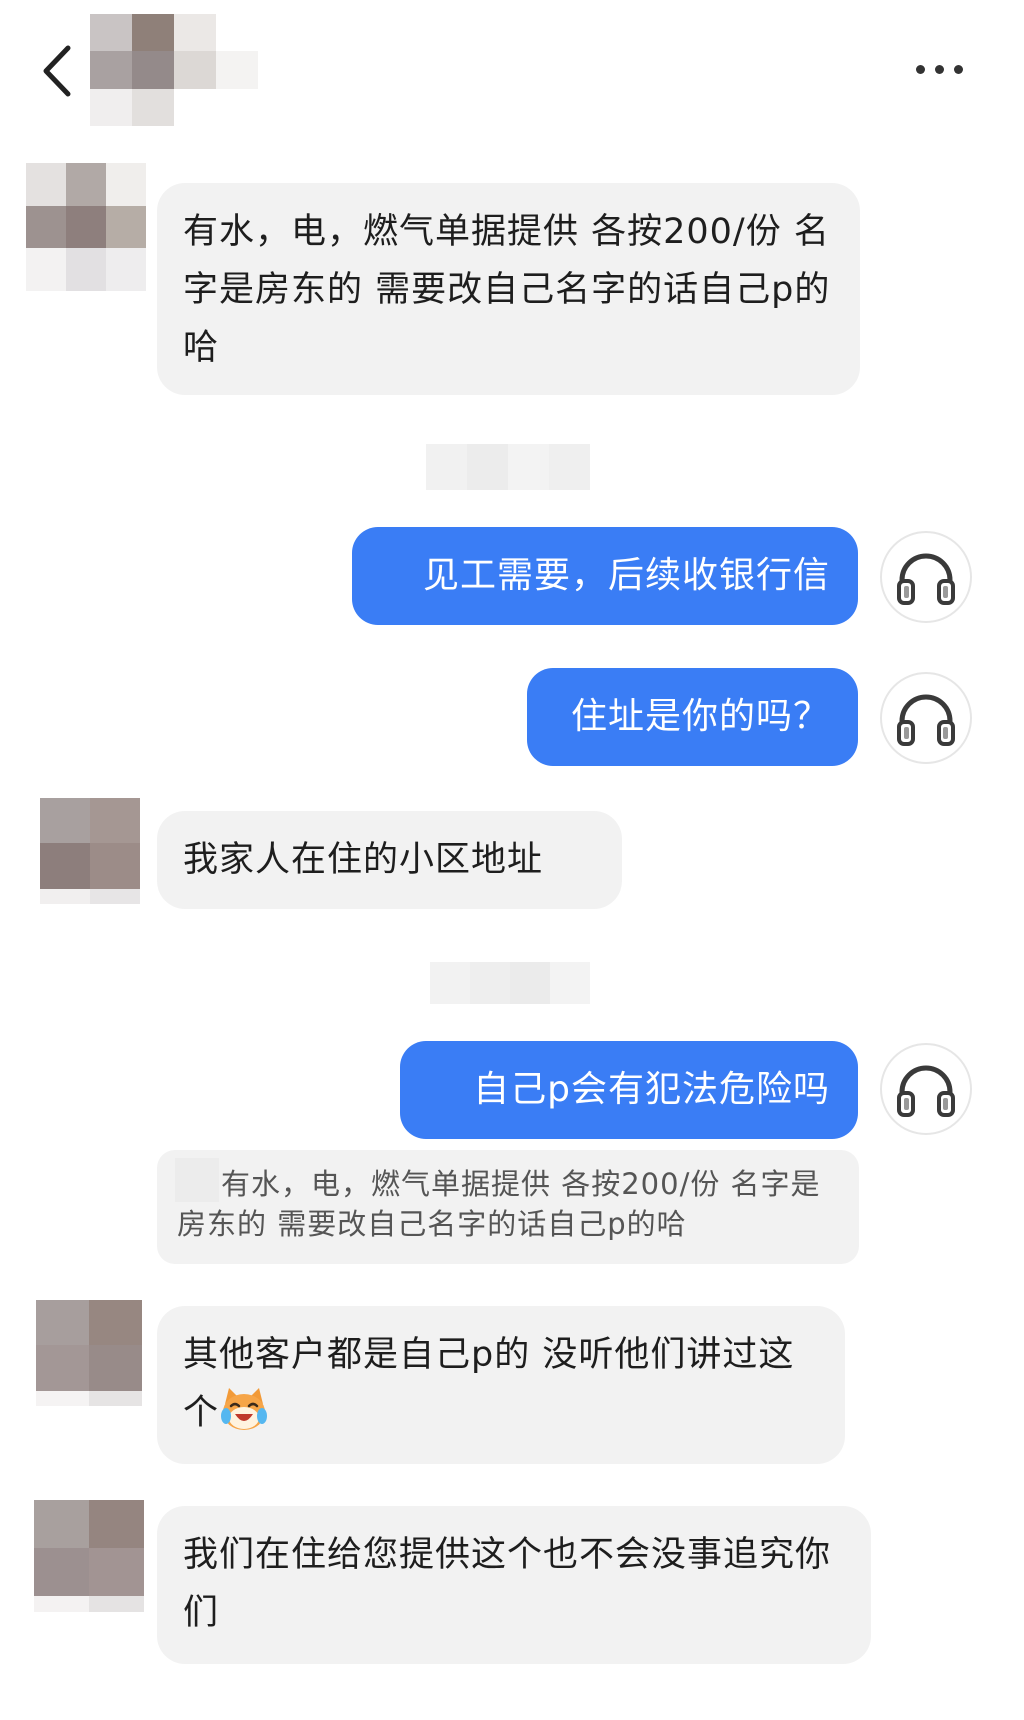  What do you see at coordinates (489, 1384) in the screenshot?
I see `message-text: 其他客户都是自己p的 没听他们讲过这个` at bounding box center [489, 1384].